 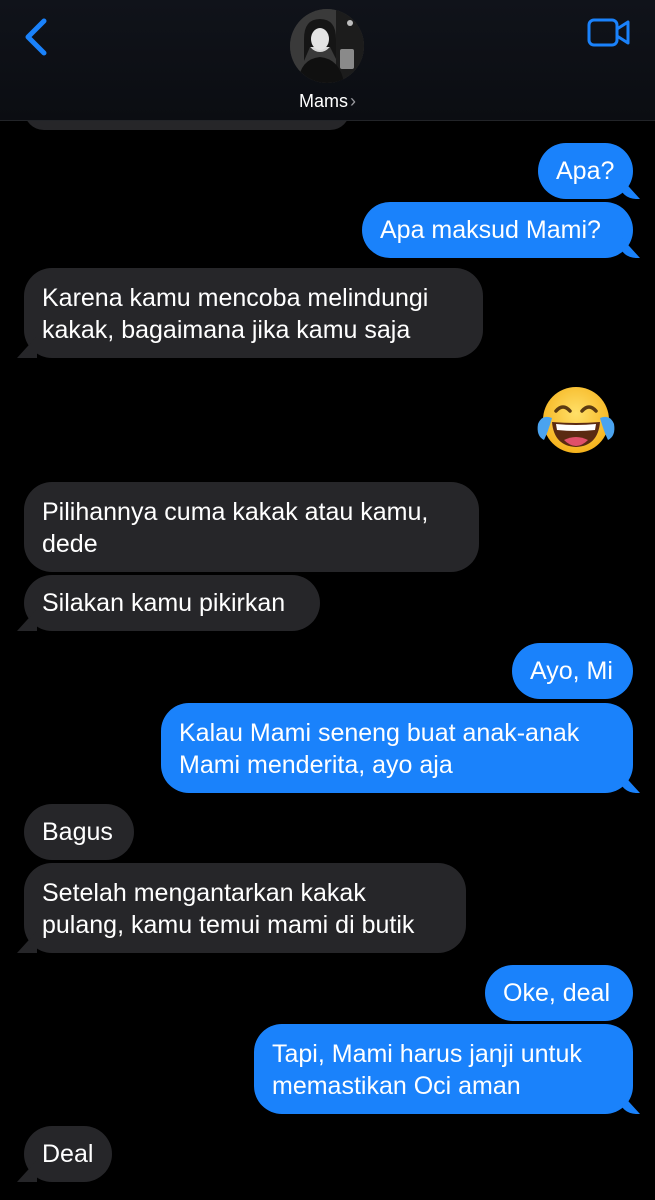 I want to click on outgoing-message: Apa maksud Mami?, so click(x=497, y=230).